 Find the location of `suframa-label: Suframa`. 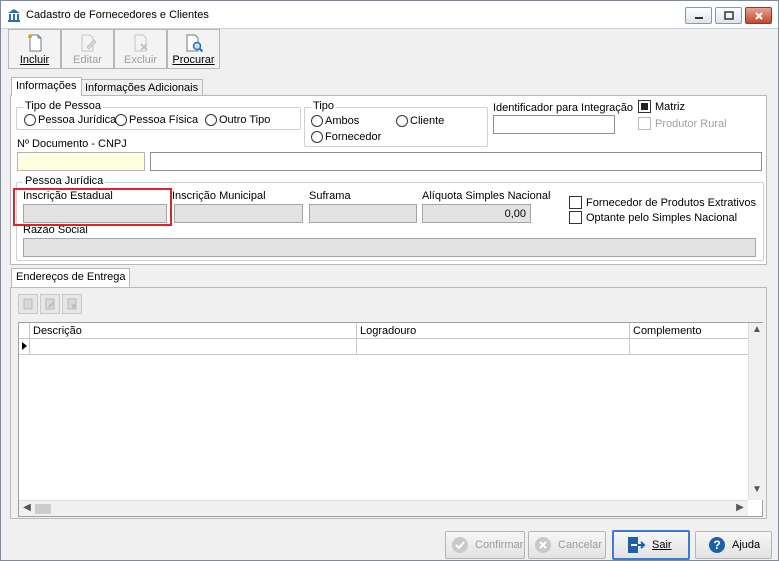

suframa-label: Suframa is located at coordinates (330, 196).